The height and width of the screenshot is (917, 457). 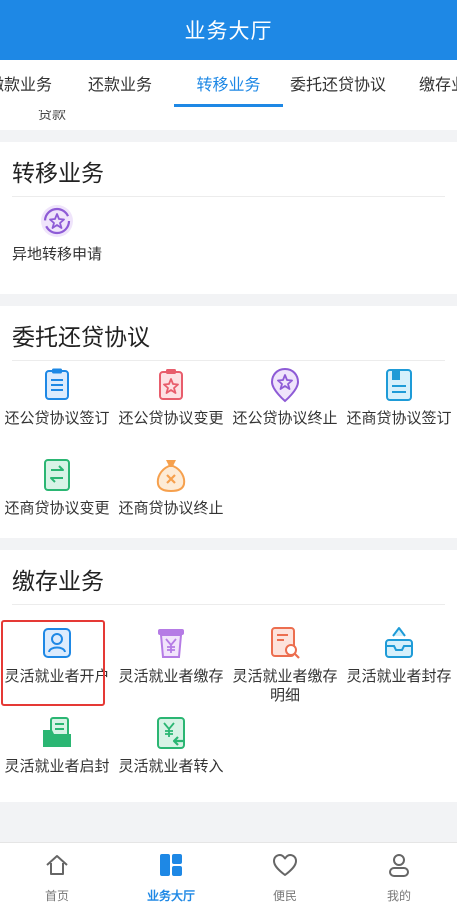 What do you see at coordinates (171, 766) in the screenshot?
I see `service-label: 灵活就业者转入` at bounding box center [171, 766].